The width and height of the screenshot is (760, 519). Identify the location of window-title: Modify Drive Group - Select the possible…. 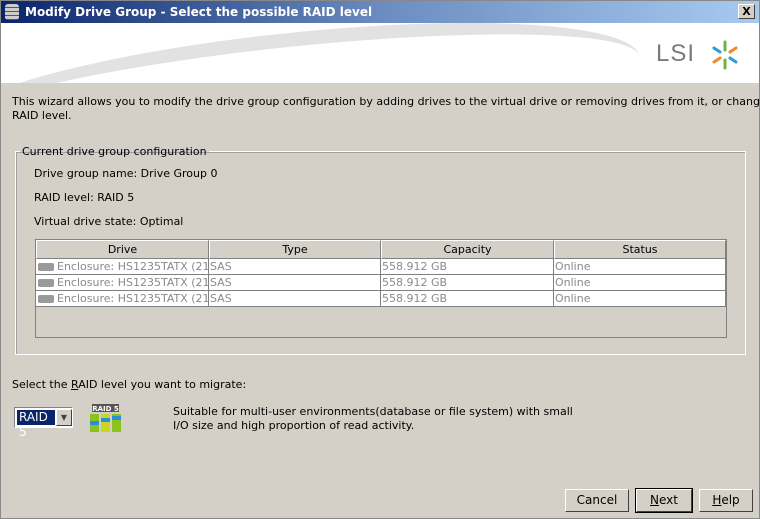
(199, 12).